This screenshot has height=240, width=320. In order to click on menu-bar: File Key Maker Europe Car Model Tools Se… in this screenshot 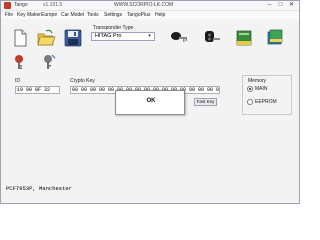, I will do `click(150, 15)`.